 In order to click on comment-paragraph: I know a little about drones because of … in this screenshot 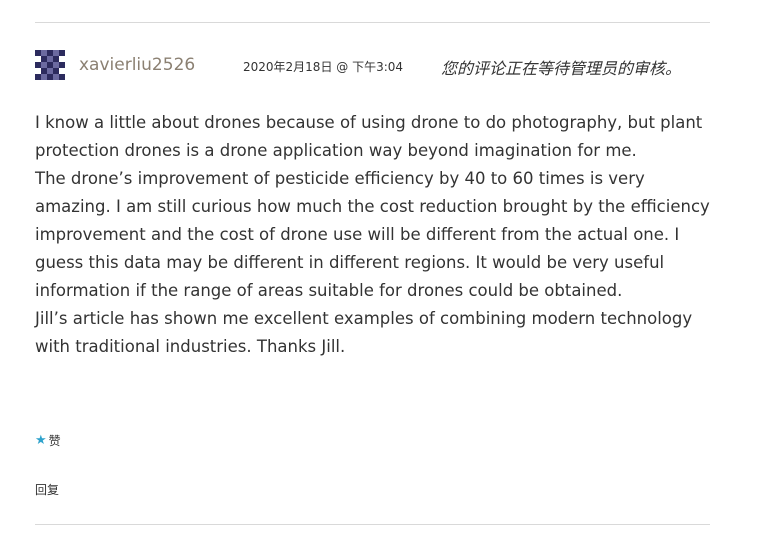, I will do `click(369, 136)`.